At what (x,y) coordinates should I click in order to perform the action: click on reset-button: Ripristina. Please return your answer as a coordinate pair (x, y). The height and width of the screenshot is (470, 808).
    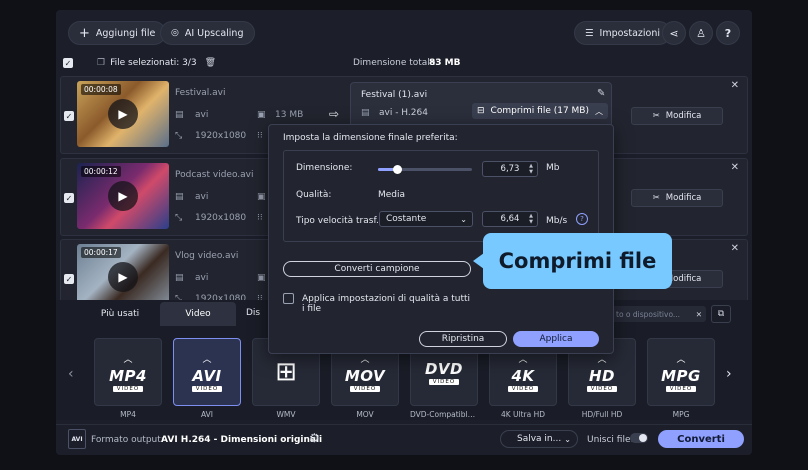
    Looking at the image, I should click on (463, 339).